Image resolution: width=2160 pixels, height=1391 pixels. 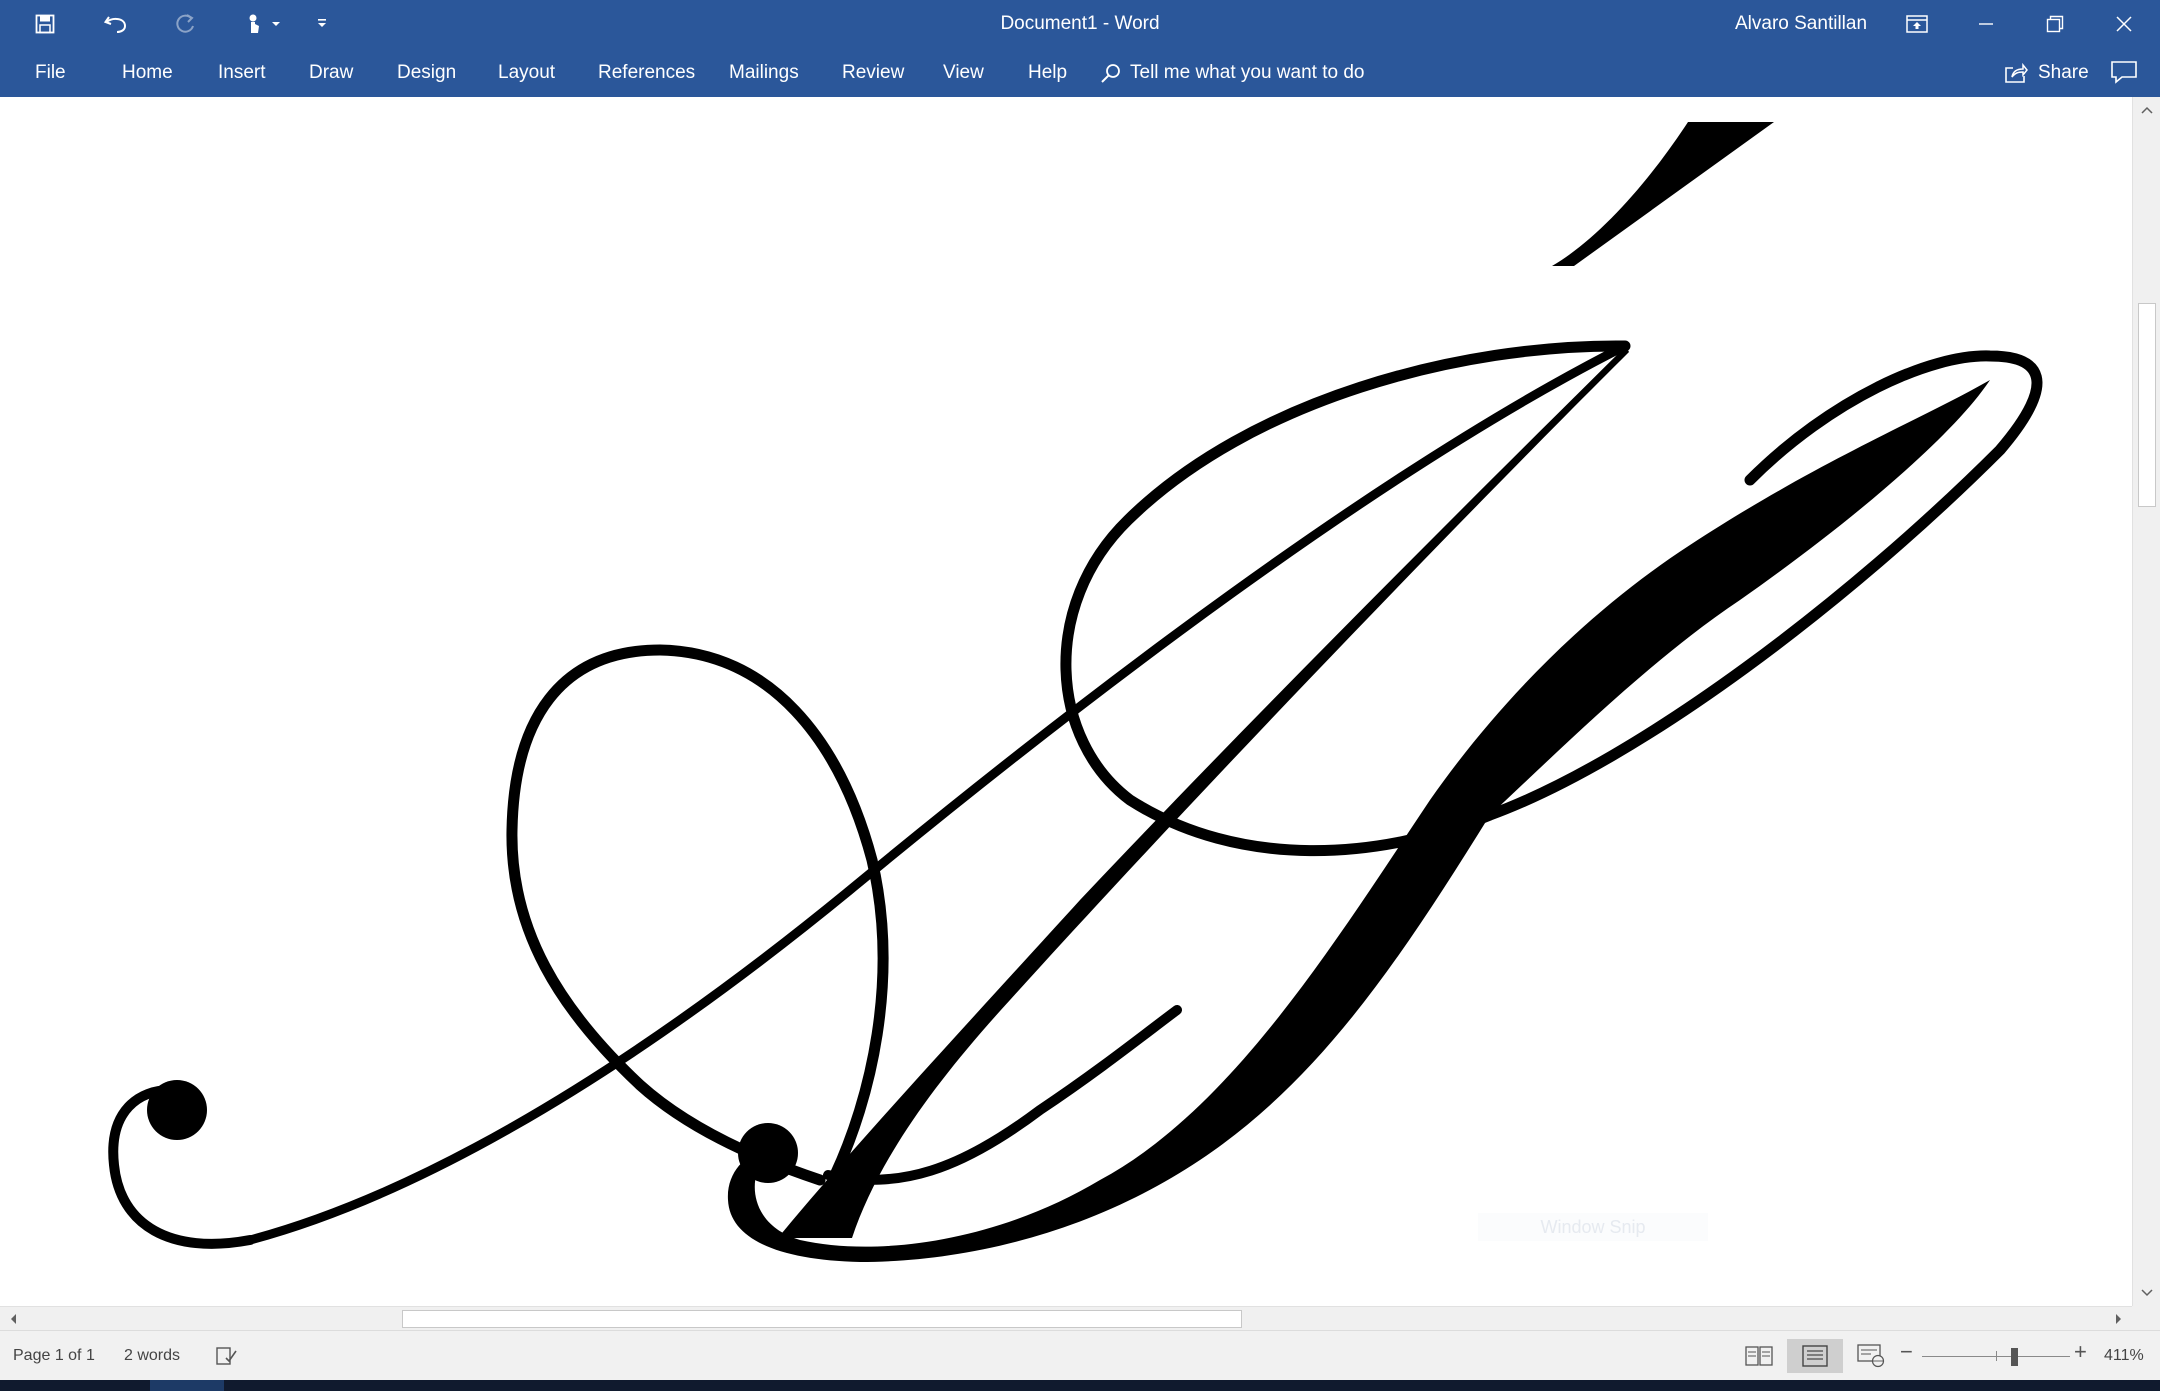 I want to click on web-layout-icon, so click(x=1871, y=1356).